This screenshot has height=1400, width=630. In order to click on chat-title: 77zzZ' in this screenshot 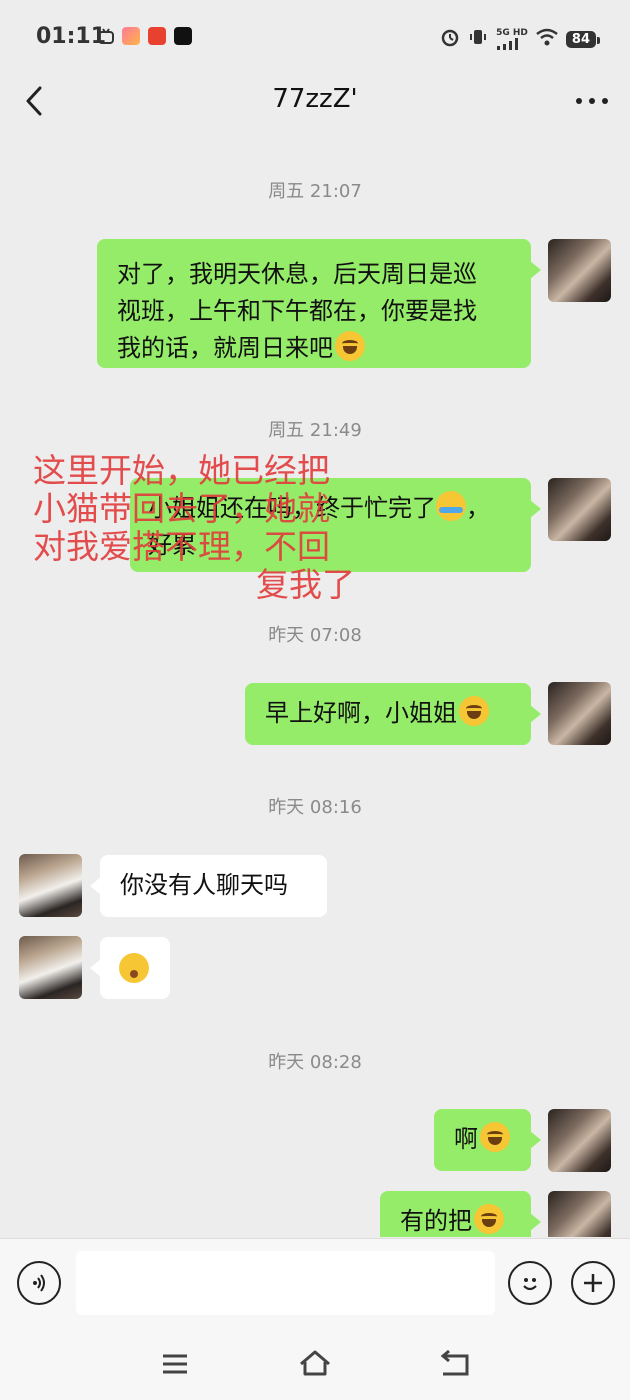, I will do `click(315, 99)`.